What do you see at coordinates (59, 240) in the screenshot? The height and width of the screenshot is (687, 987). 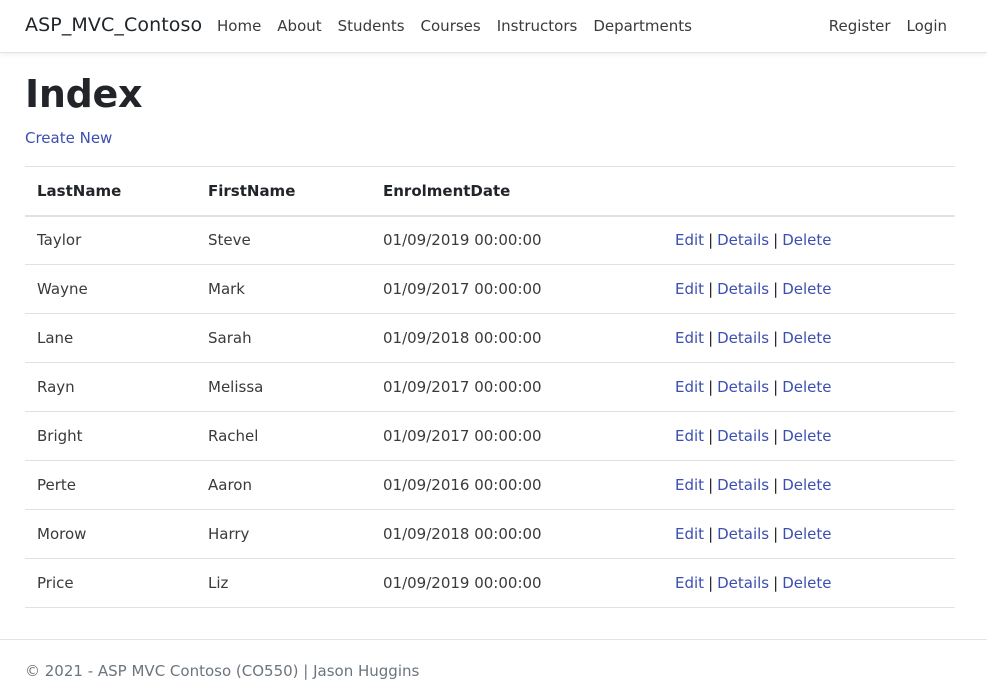 I see `cell-lastname: Taylor` at bounding box center [59, 240].